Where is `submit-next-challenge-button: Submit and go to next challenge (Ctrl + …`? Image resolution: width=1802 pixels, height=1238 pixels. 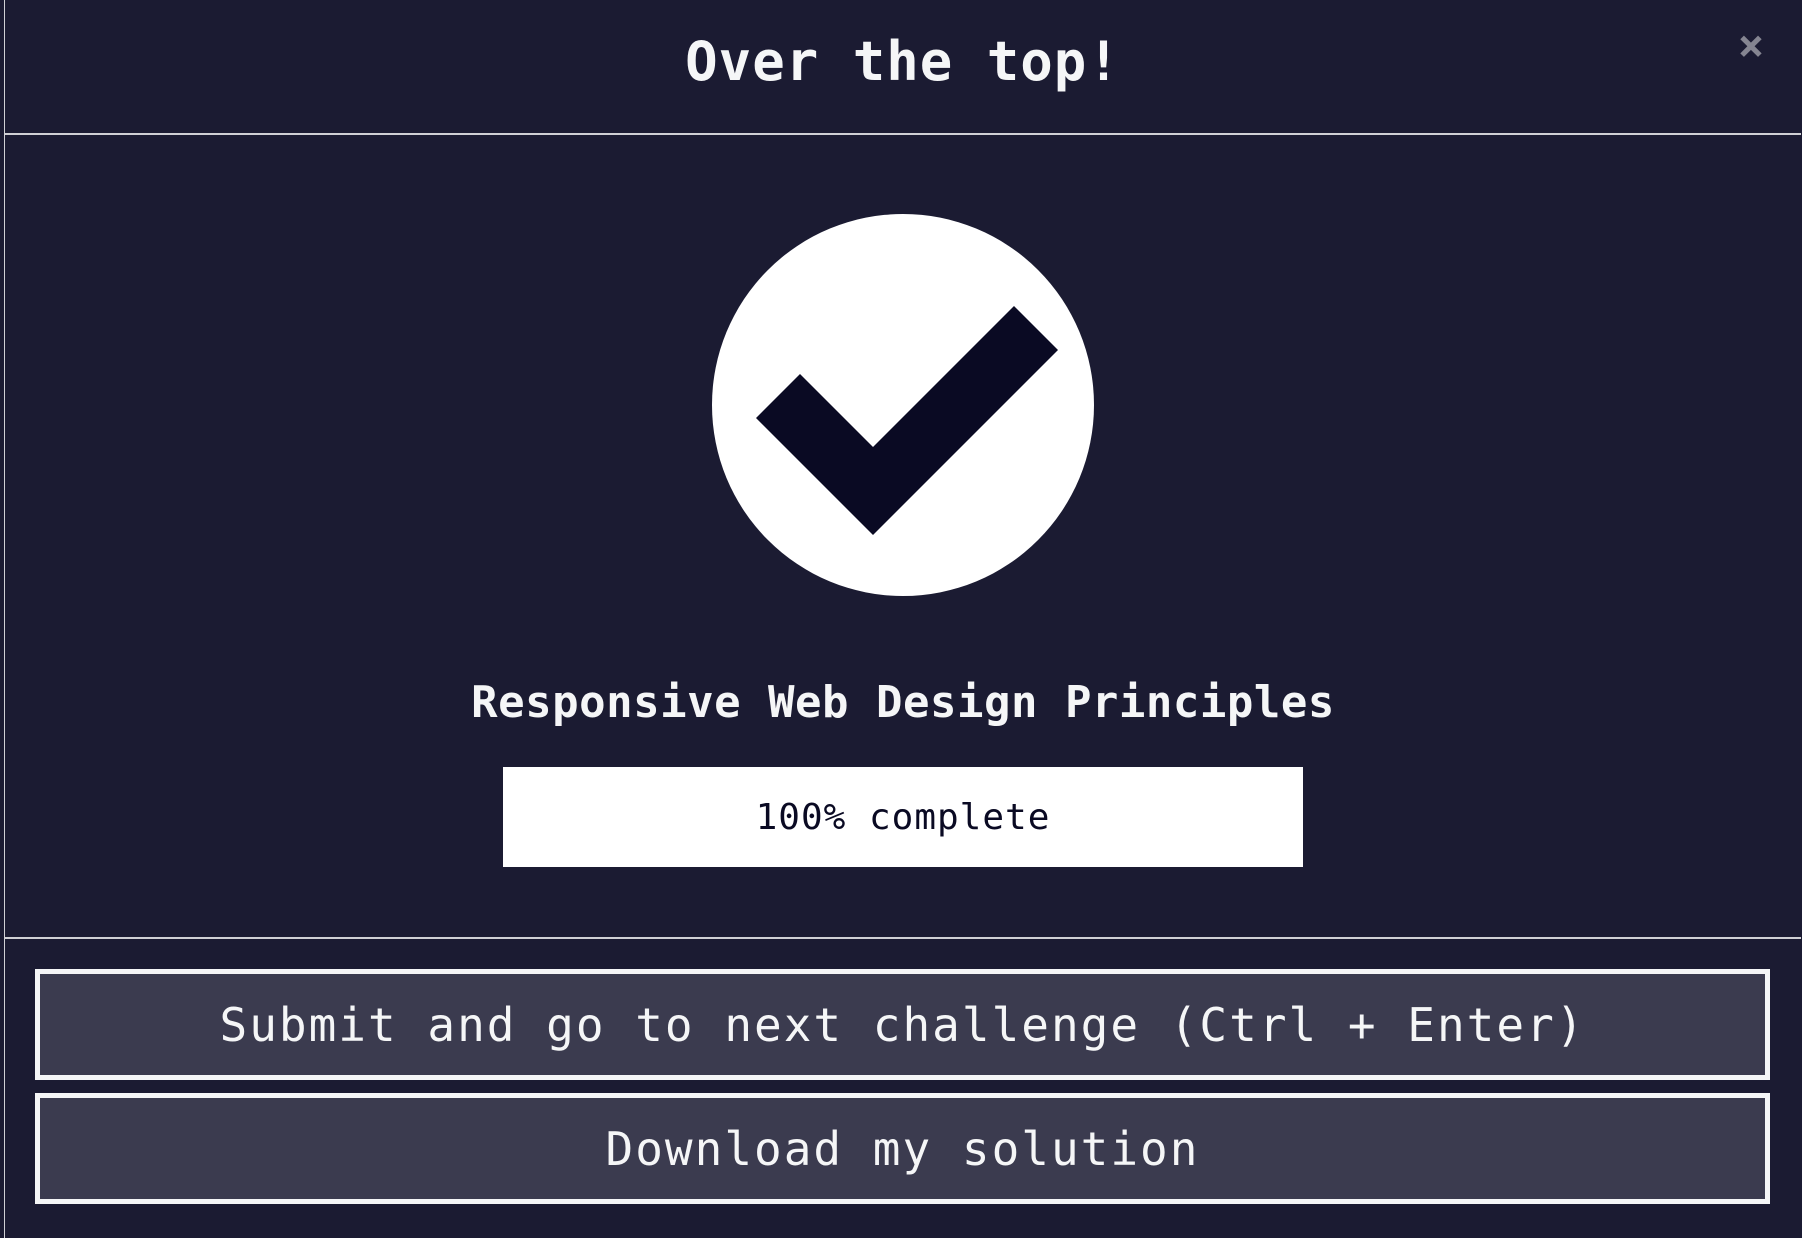 submit-next-challenge-button: Submit and go to next challenge (Ctrl + … is located at coordinates (902, 1024).